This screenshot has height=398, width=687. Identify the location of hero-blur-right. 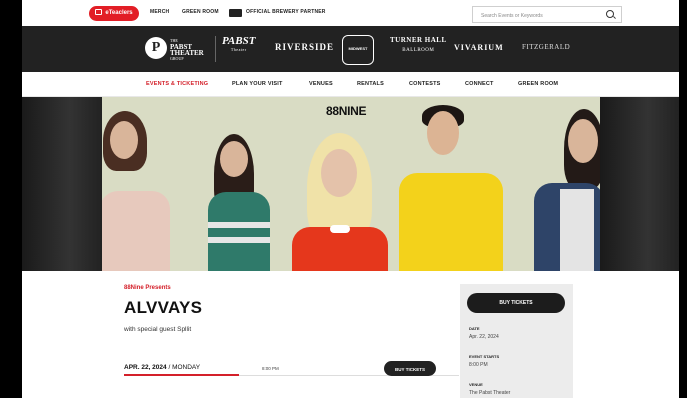
(639, 184).